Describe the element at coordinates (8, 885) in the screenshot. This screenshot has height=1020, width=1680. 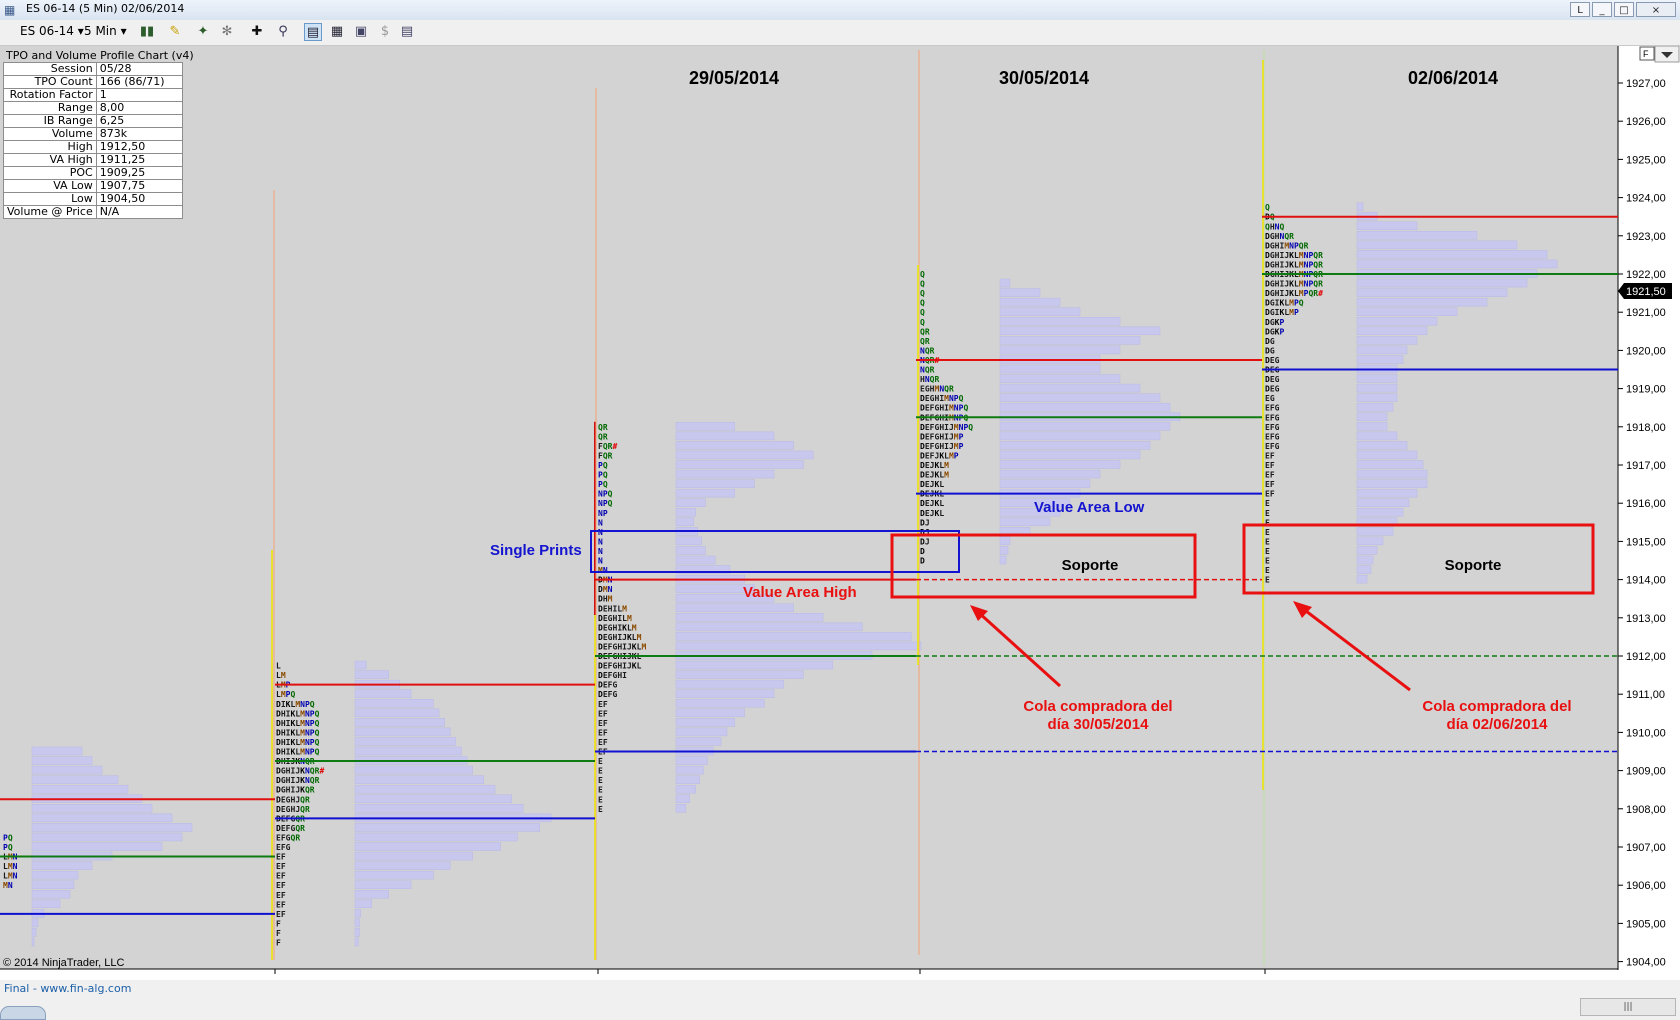
I see `tpo-letter-row: MN` at that location.